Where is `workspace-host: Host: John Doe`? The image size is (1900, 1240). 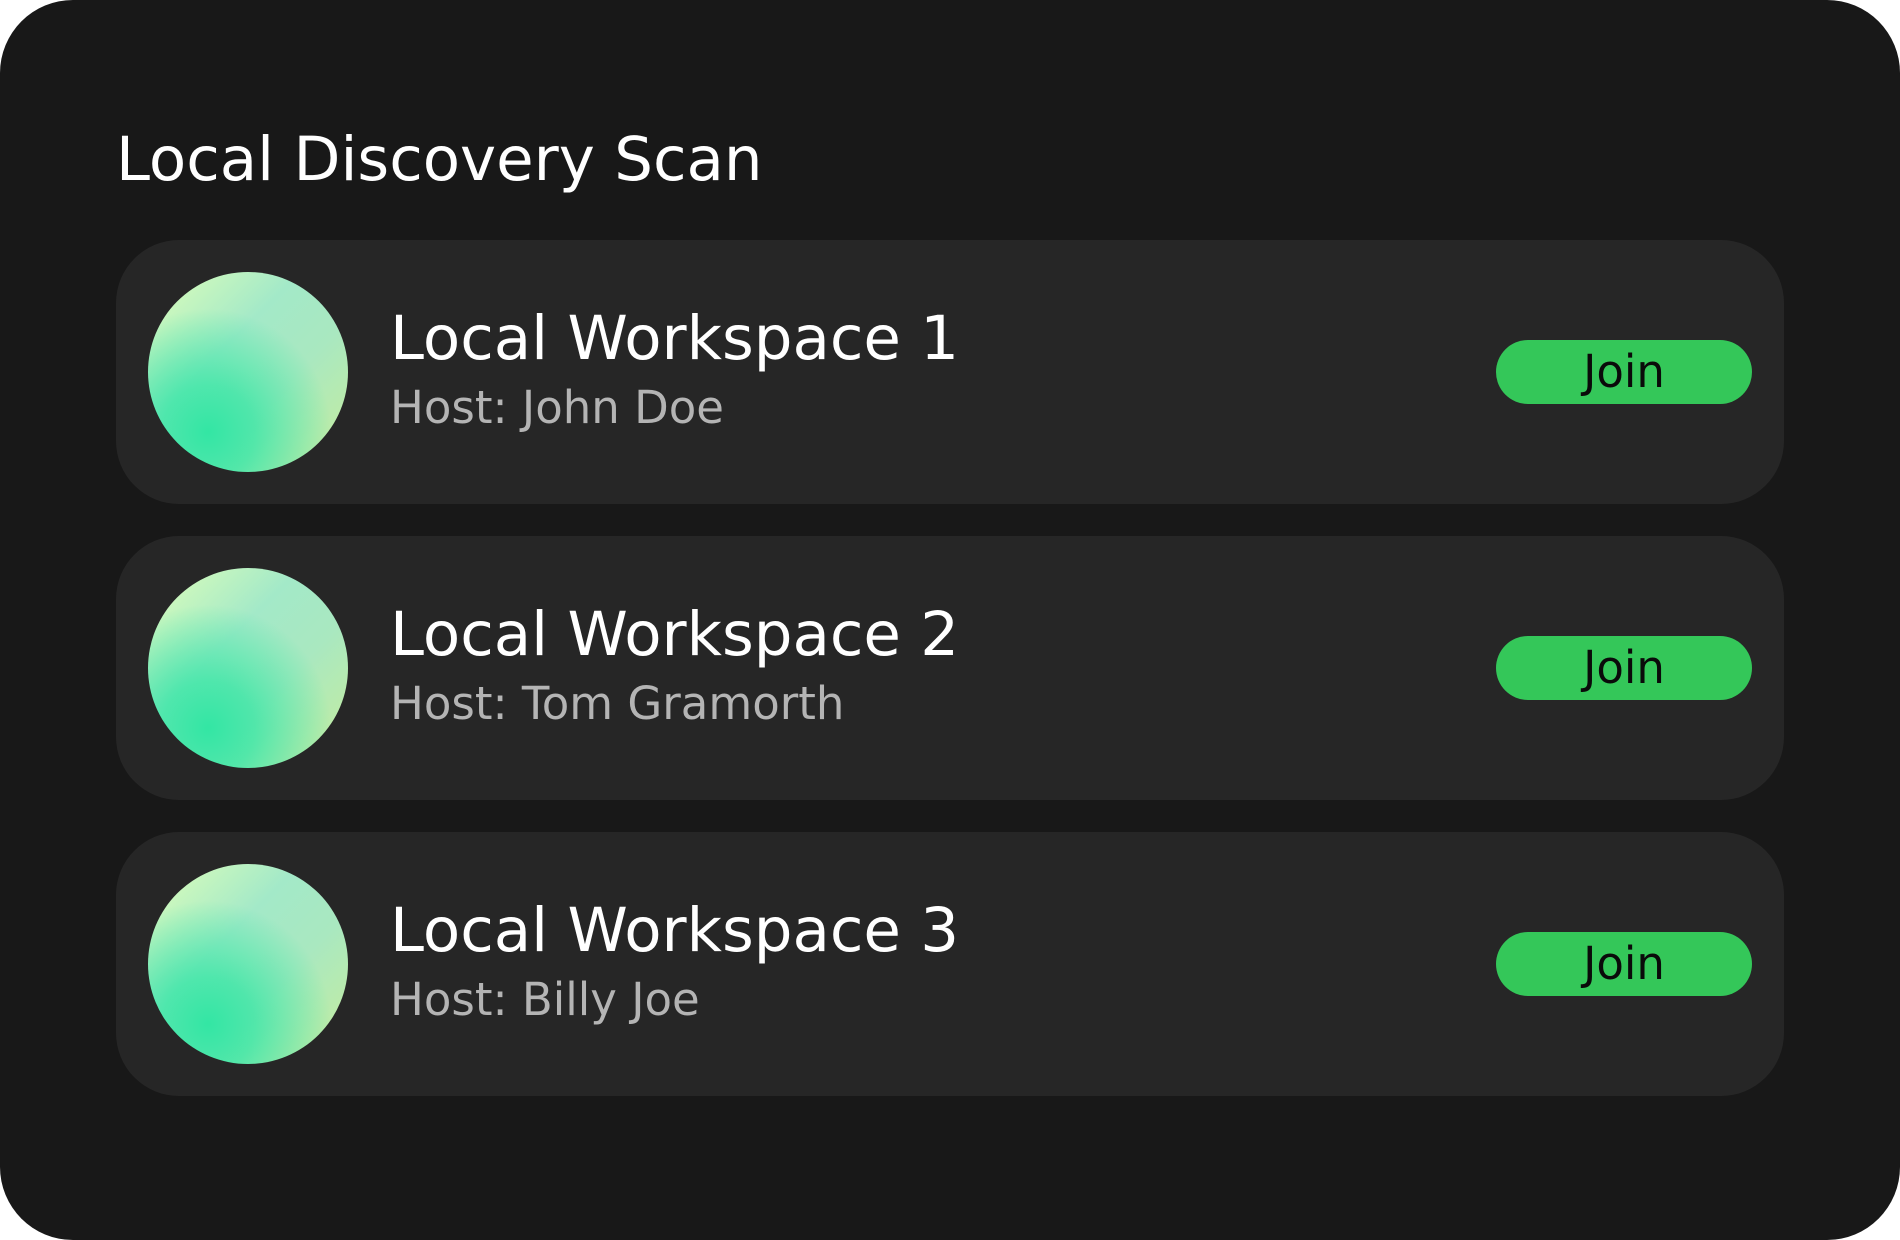 workspace-host: Host: John Doe is located at coordinates (557, 407).